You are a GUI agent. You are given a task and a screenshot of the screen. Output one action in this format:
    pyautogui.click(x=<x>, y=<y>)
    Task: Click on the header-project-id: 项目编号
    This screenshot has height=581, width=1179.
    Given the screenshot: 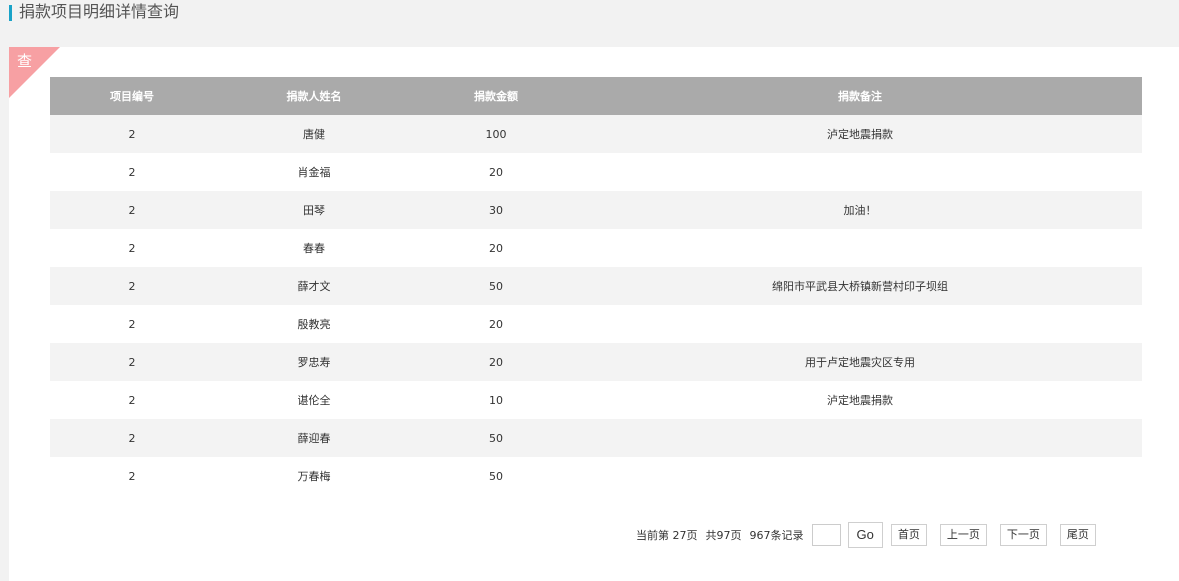 What is the action you would take?
    pyautogui.click(x=132, y=96)
    